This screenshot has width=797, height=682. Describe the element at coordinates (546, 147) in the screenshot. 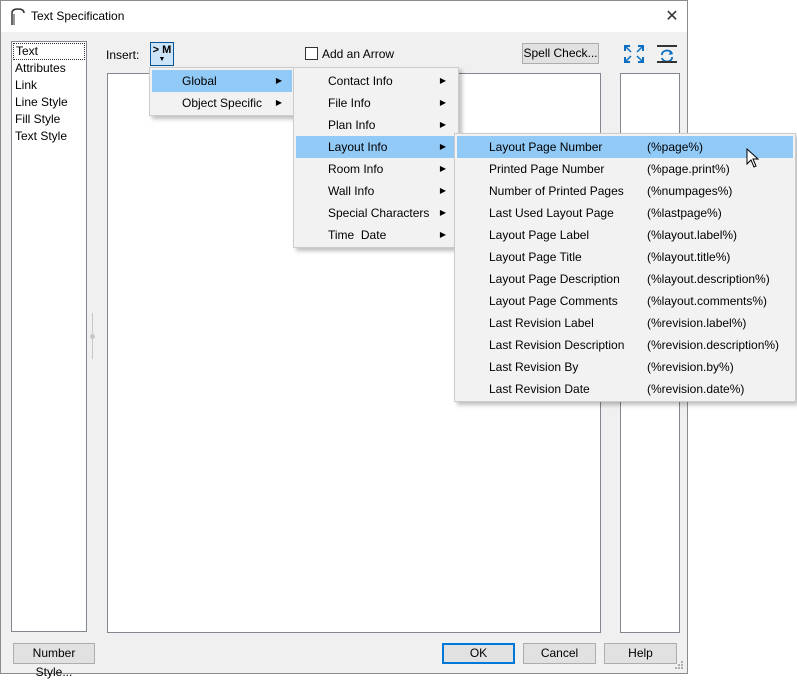

I see `macro-label: Layout Page Number` at that location.